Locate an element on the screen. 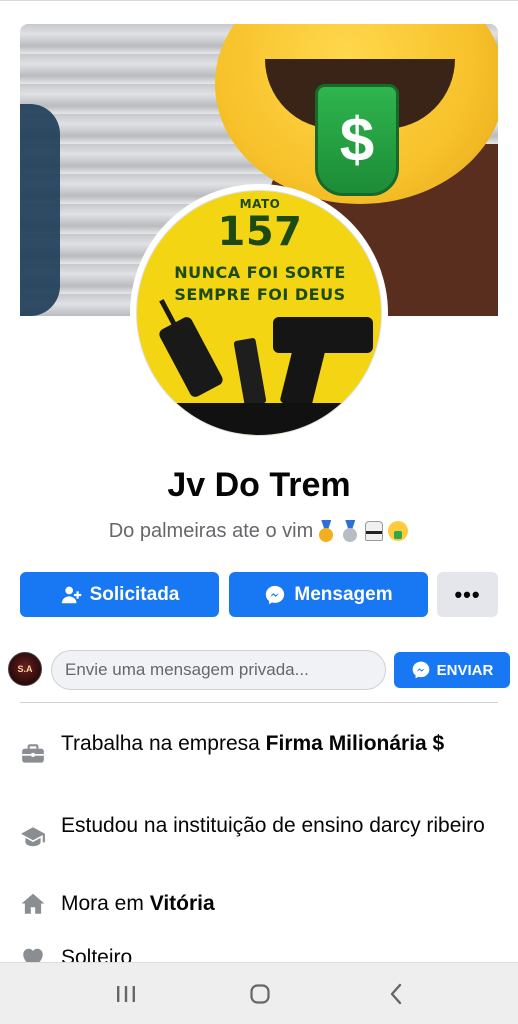 The image size is (518, 1024). private-message-input is located at coordinates (218, 670).